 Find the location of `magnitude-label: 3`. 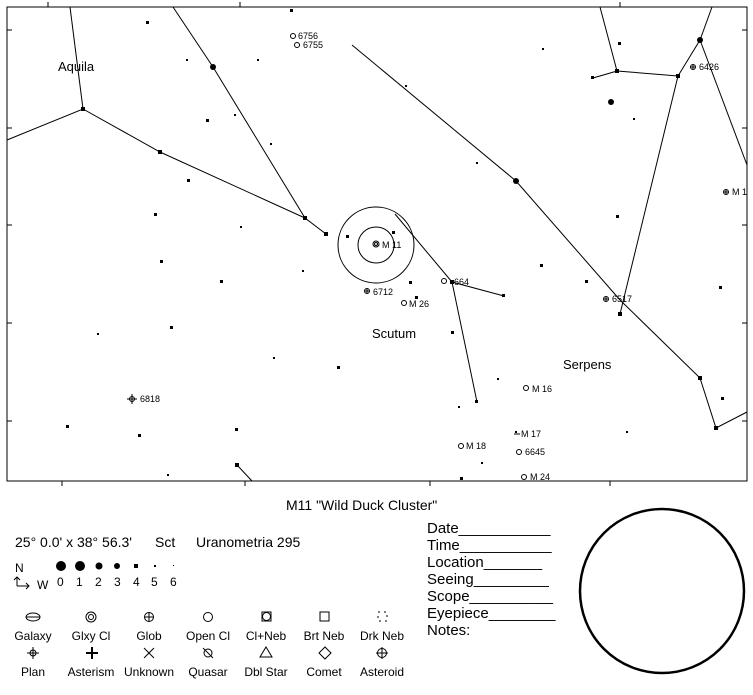

magnitude-label: 3 is located at coordinates (117, 582).